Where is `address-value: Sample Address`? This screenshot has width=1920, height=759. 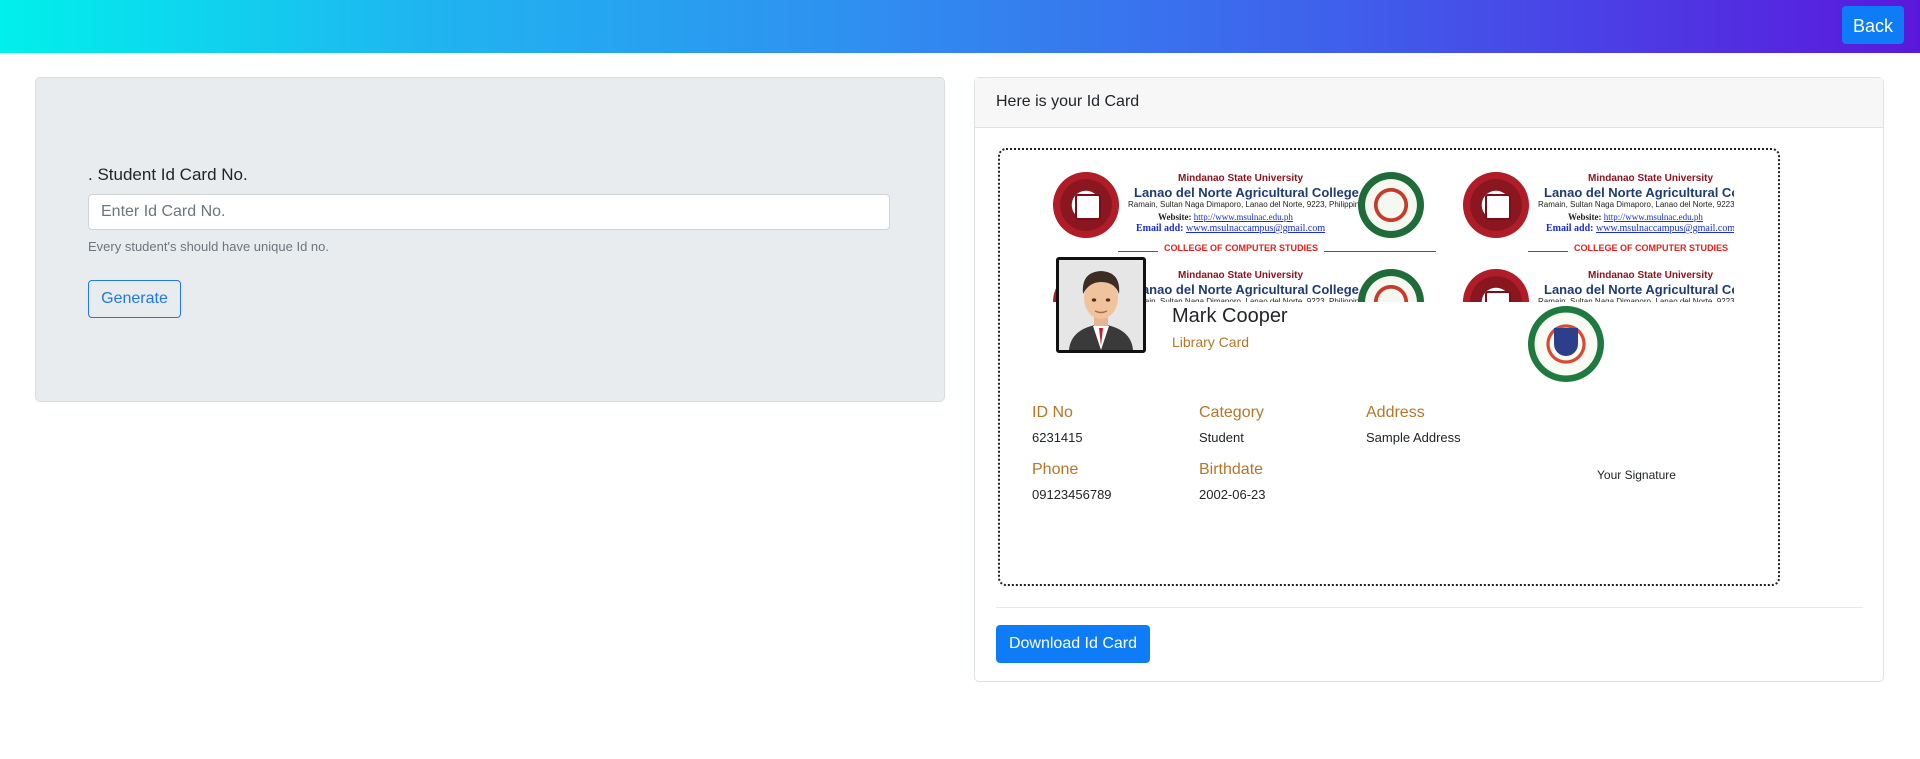
address-value: Sample Address is located at coordinates (1413, 437).